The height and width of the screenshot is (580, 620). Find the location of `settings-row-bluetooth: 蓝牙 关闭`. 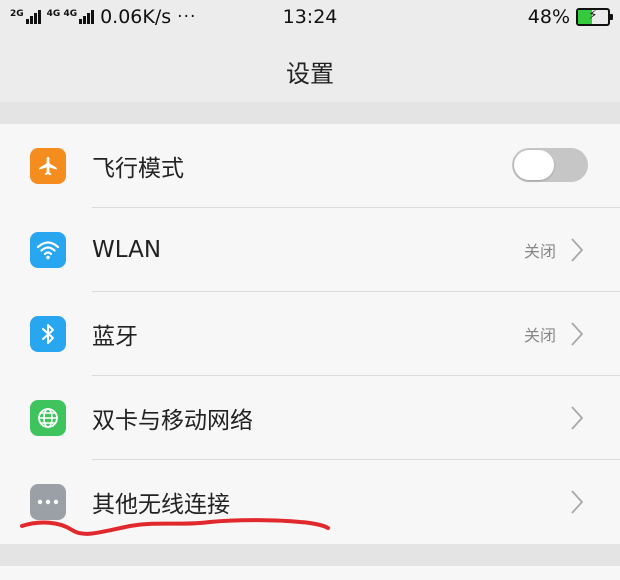

settings-row-bluetooth: 蓝牙 关闭 is located at coordinates (310, 334).